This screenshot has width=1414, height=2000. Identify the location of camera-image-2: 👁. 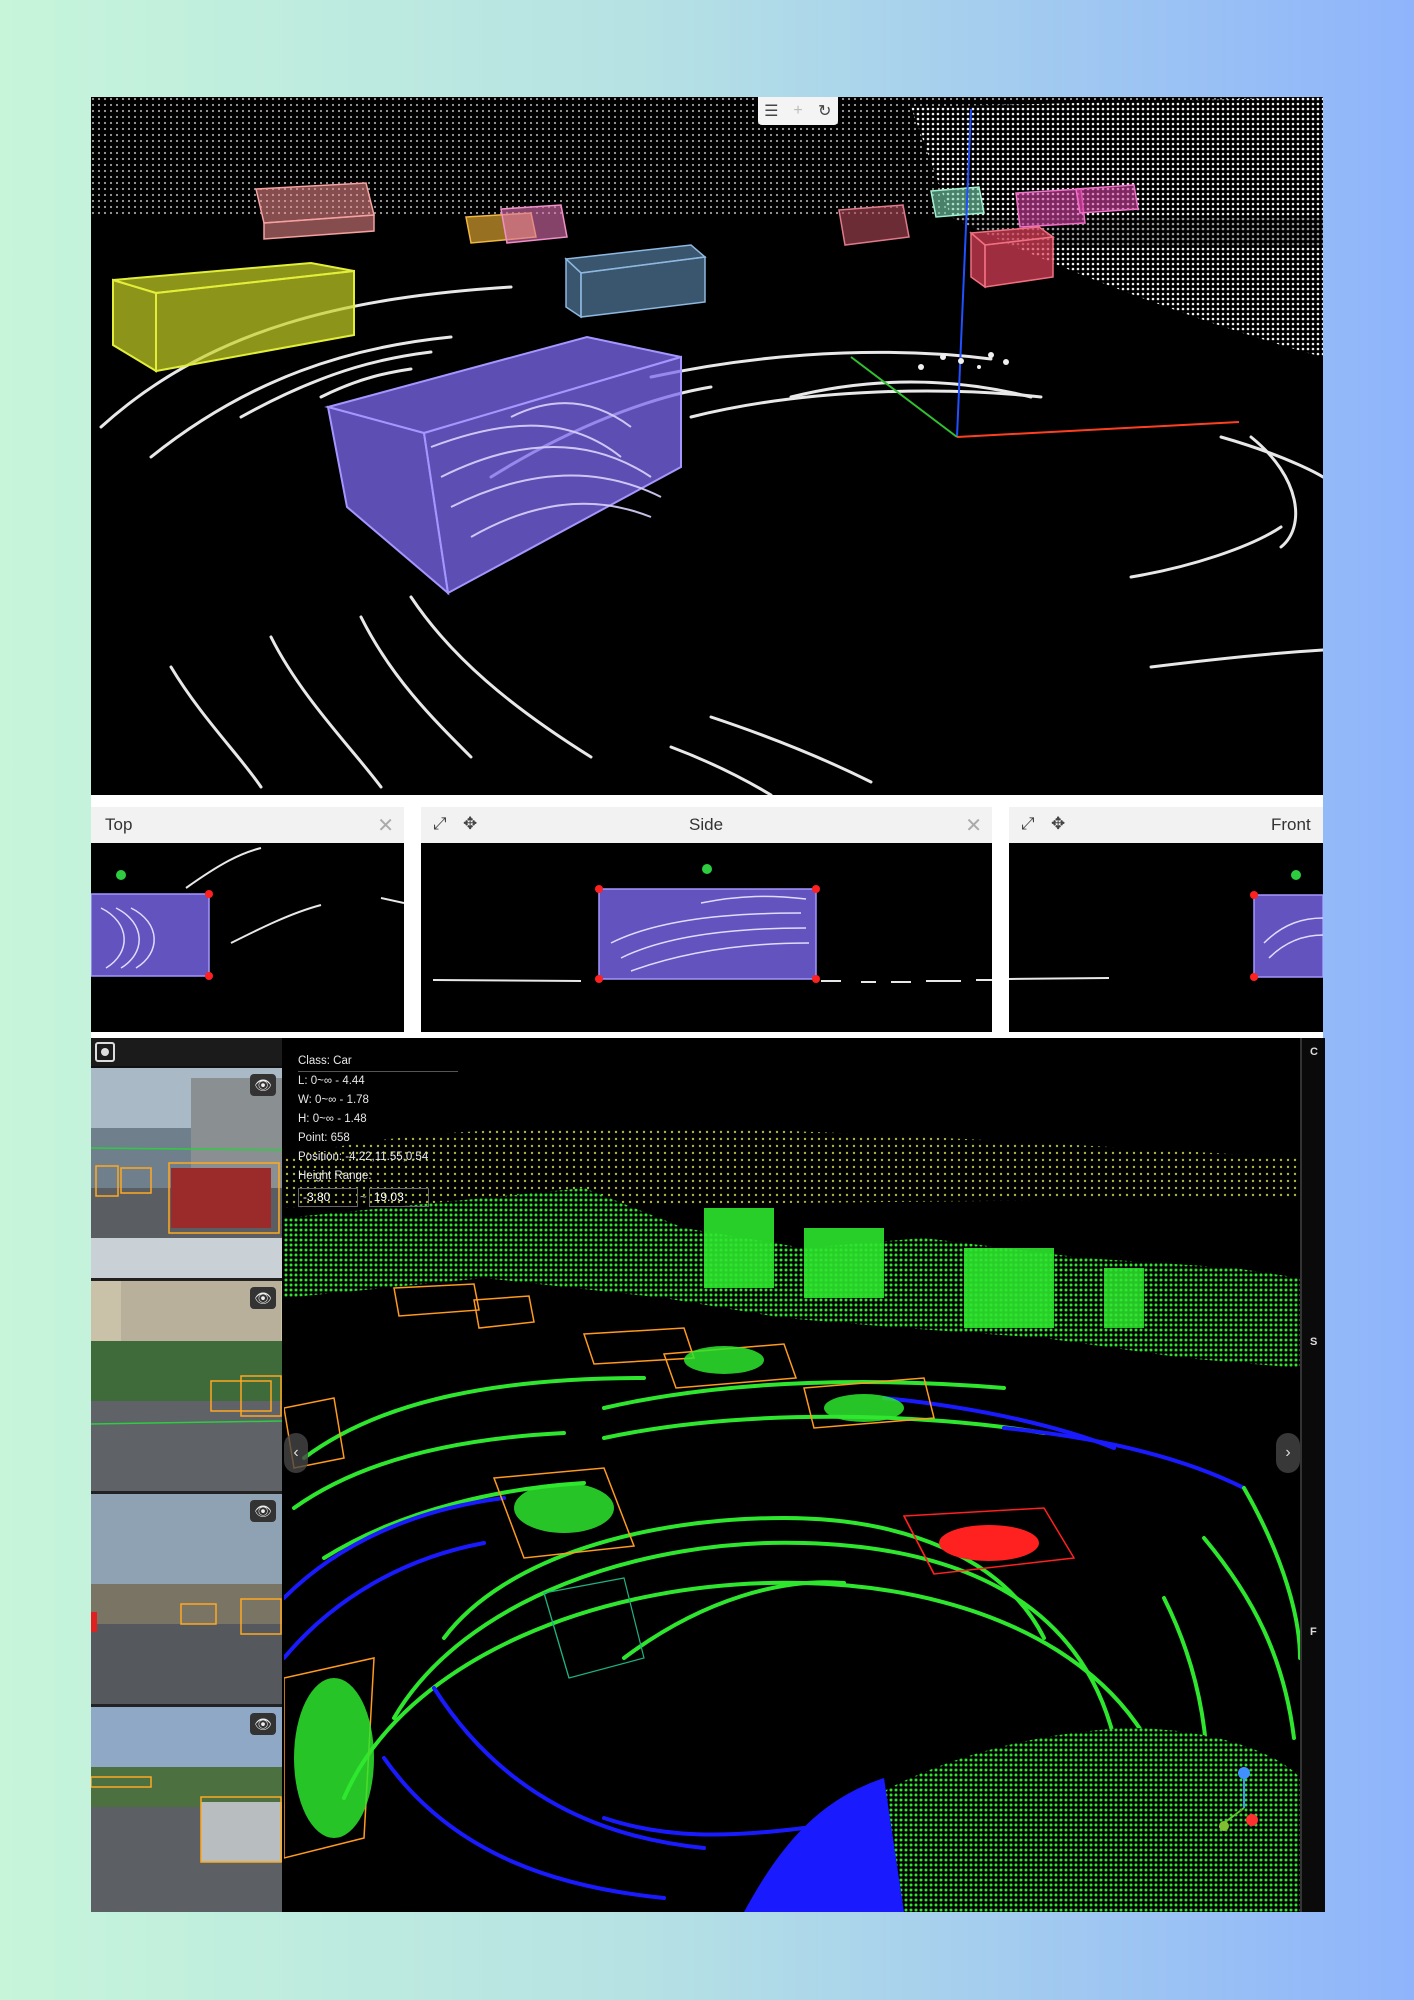
(186, 1387).